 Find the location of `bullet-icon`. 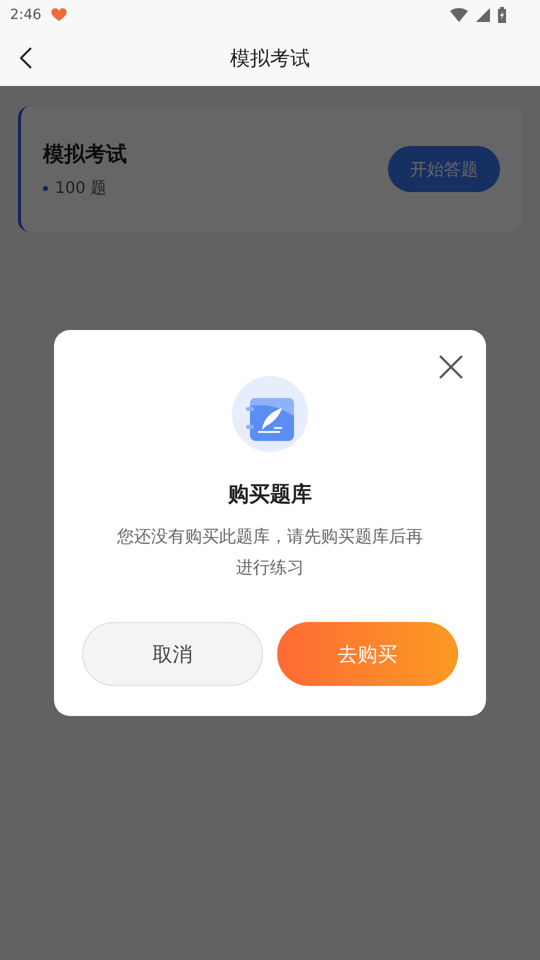

bullet-icon is located at coordinates (45, 188).